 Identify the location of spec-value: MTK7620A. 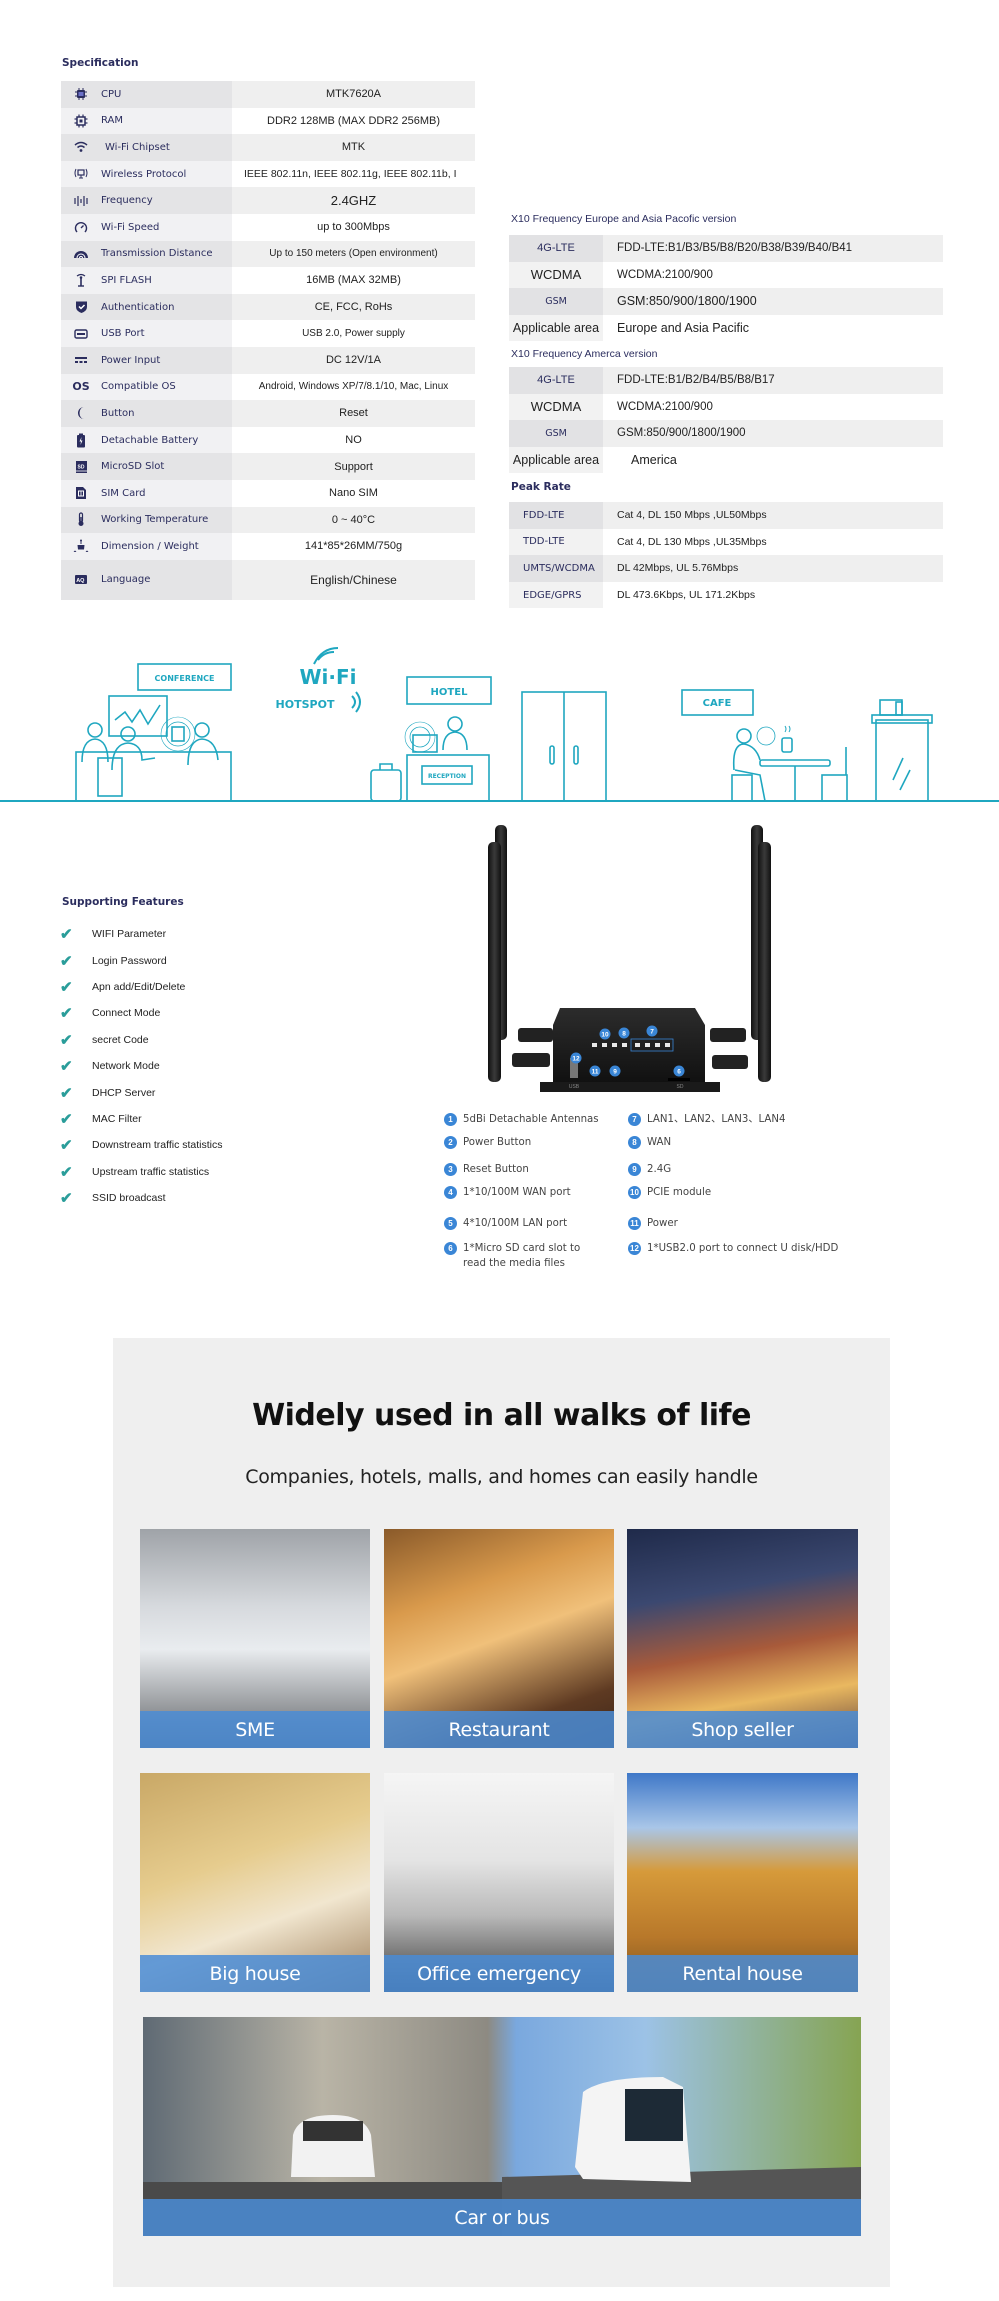
(353, 94).